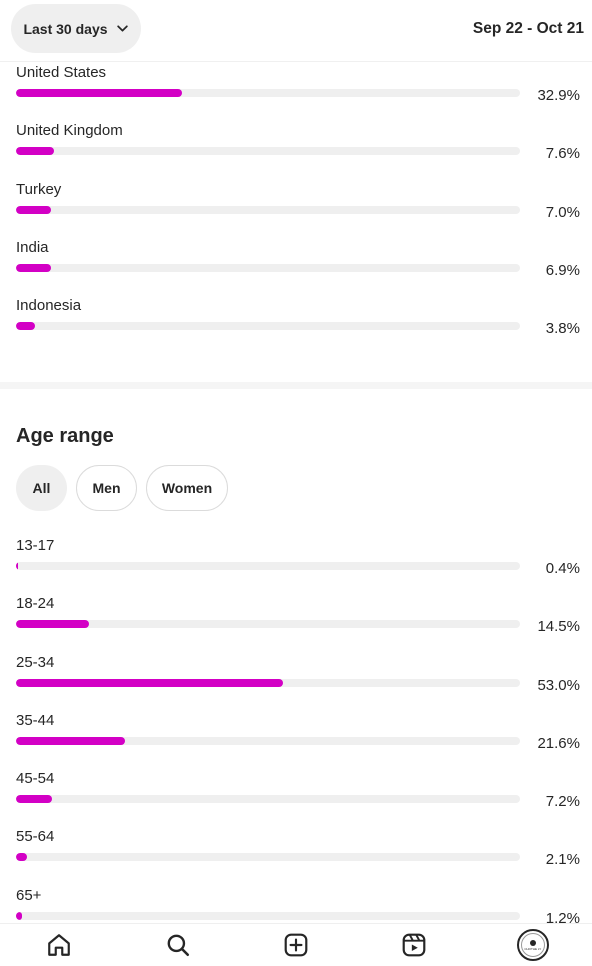 This screenshot has width=592, height=966. What do you see at coordinates (562, 328) in the screenshot?
I see `percent-value: 3.8%` at bounding box center [562, 328].